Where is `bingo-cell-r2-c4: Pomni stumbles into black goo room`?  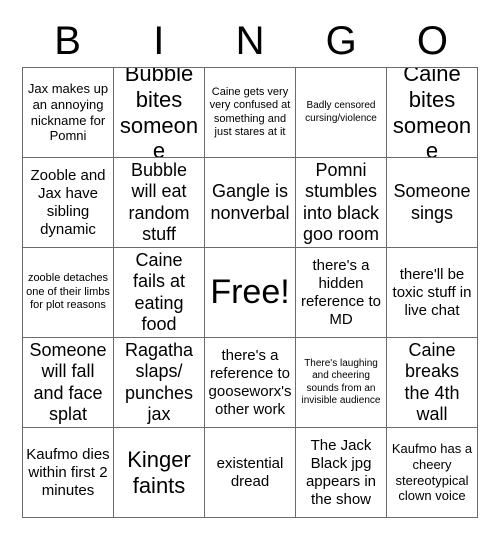 bingo-cell-r2-c4: Pomni stumbles into black goo room is located at coordinates (341, 203).